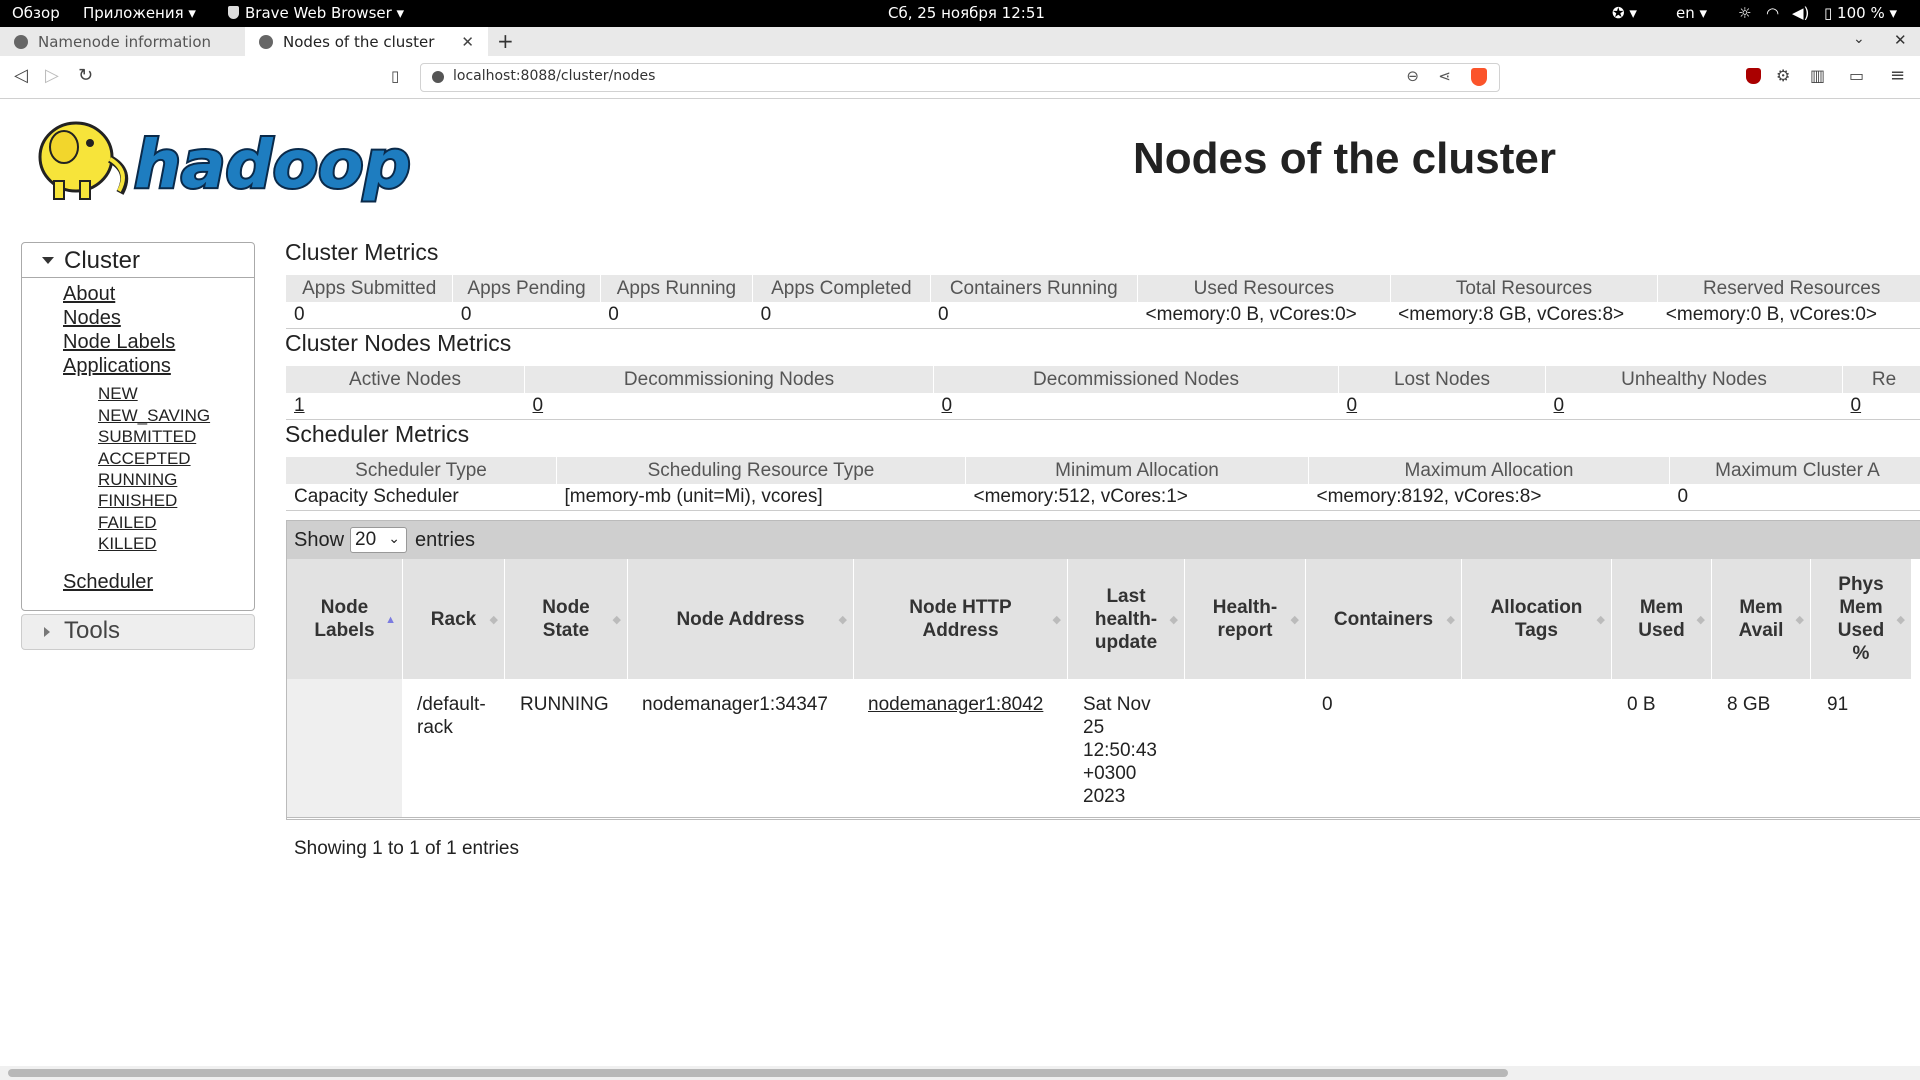 The image size is (1920, 1080). What do you see at coordinates (1817, 75) in the screenshot?
I see `sidebar-icon: ▥` at bounding box center [1817, 75].